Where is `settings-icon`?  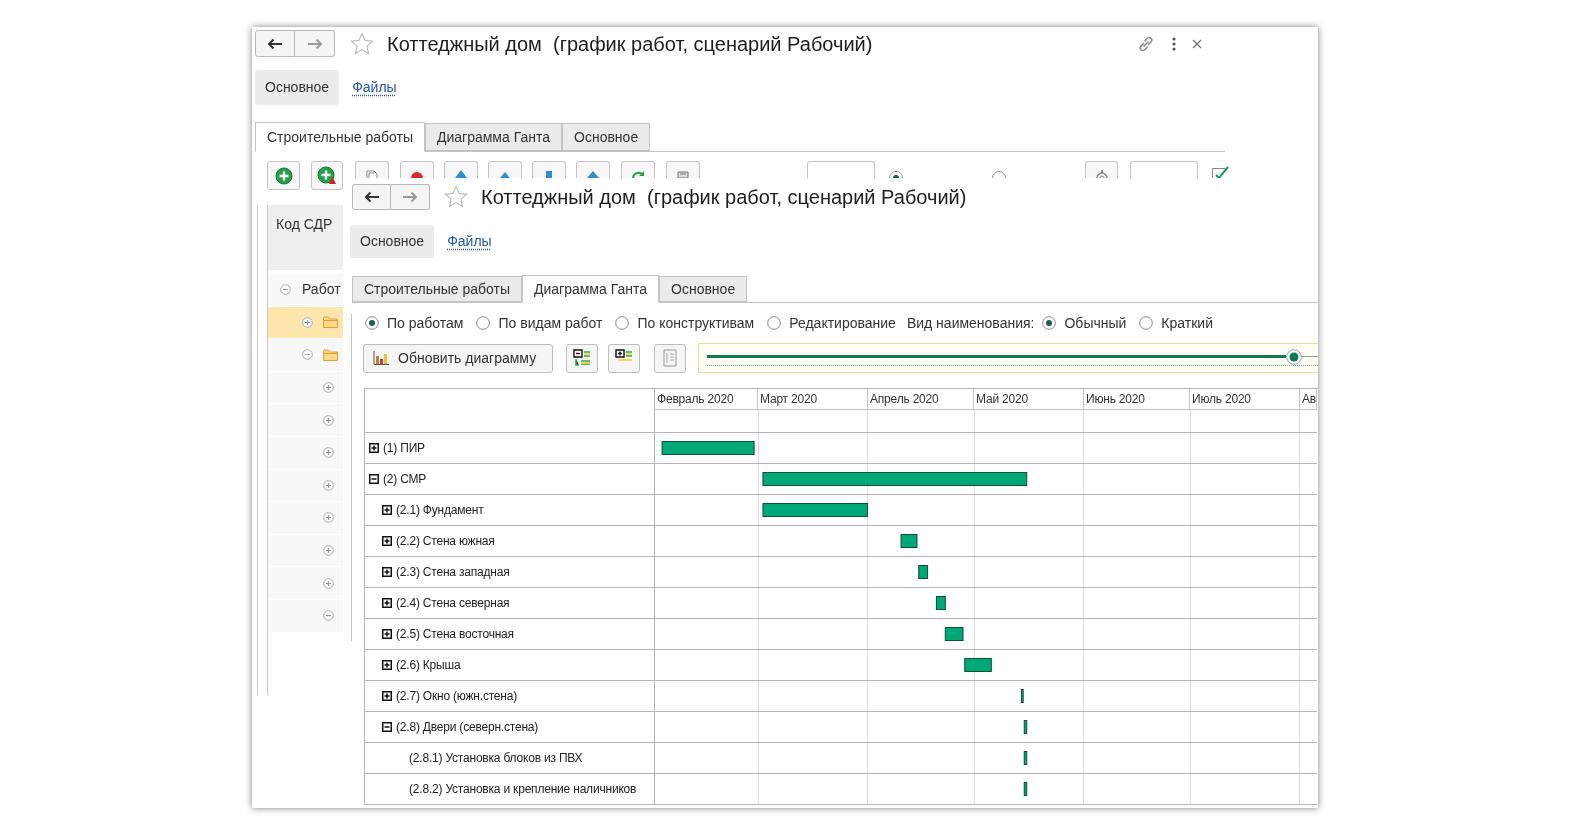 settings-icon is located at coordinates (1101, 173).